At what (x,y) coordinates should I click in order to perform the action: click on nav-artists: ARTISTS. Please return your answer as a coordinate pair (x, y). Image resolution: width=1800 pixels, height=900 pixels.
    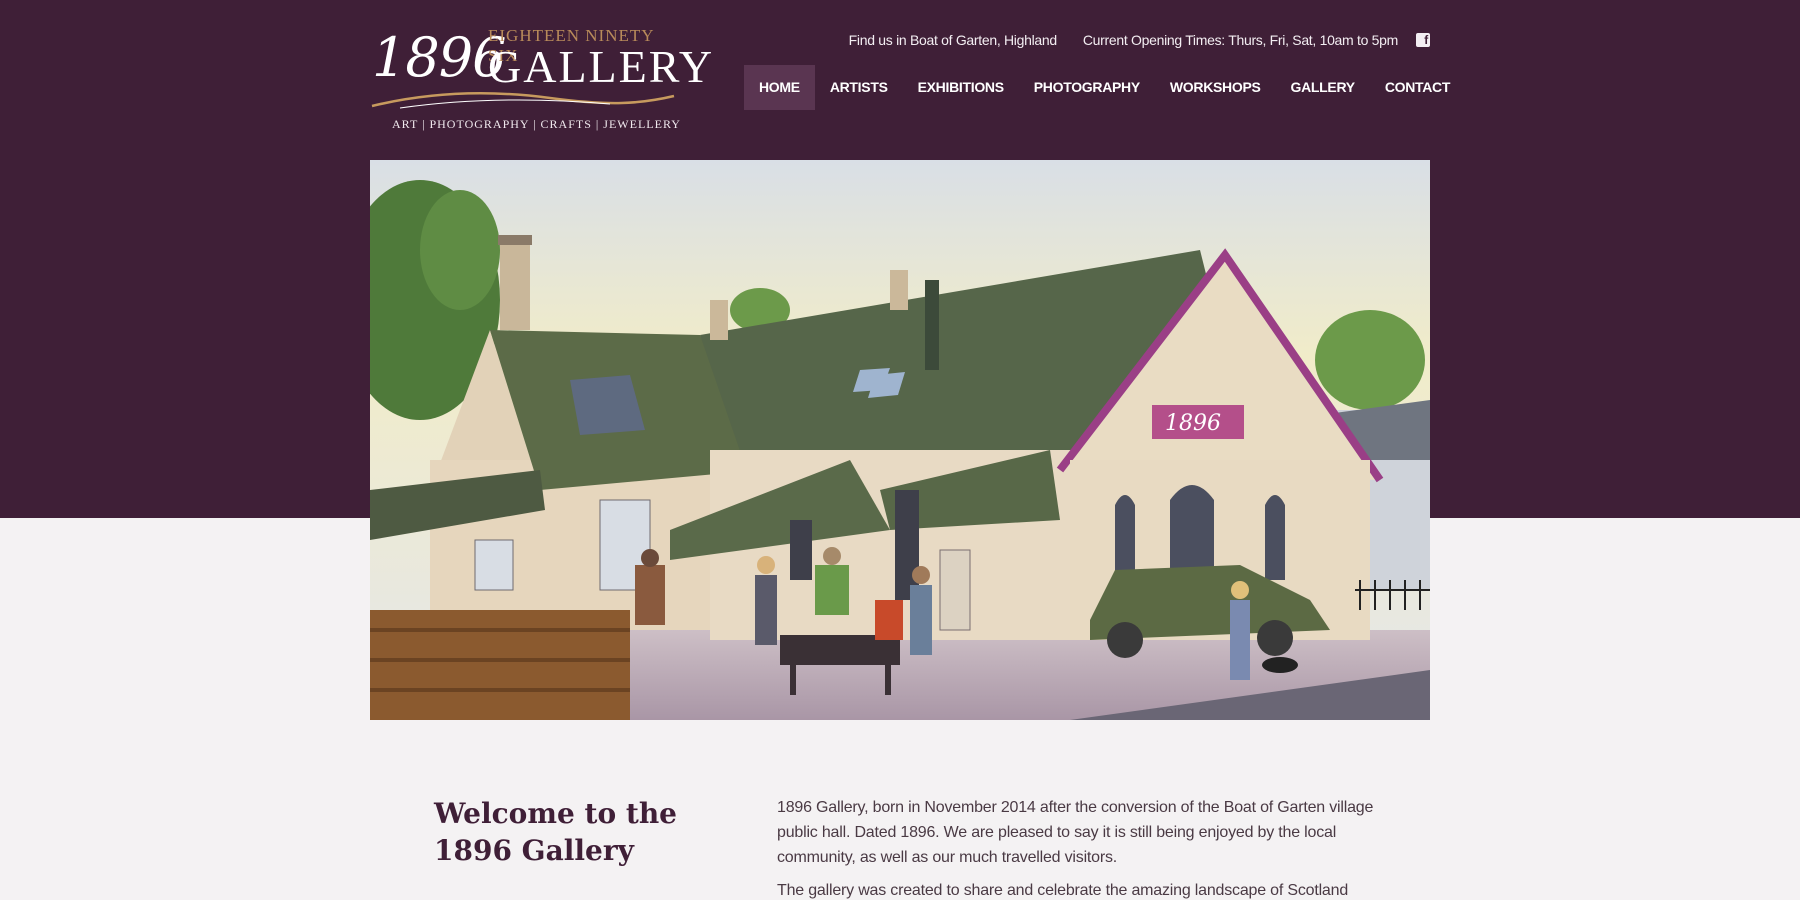
    Looking at the image, I should click on (859, 87).